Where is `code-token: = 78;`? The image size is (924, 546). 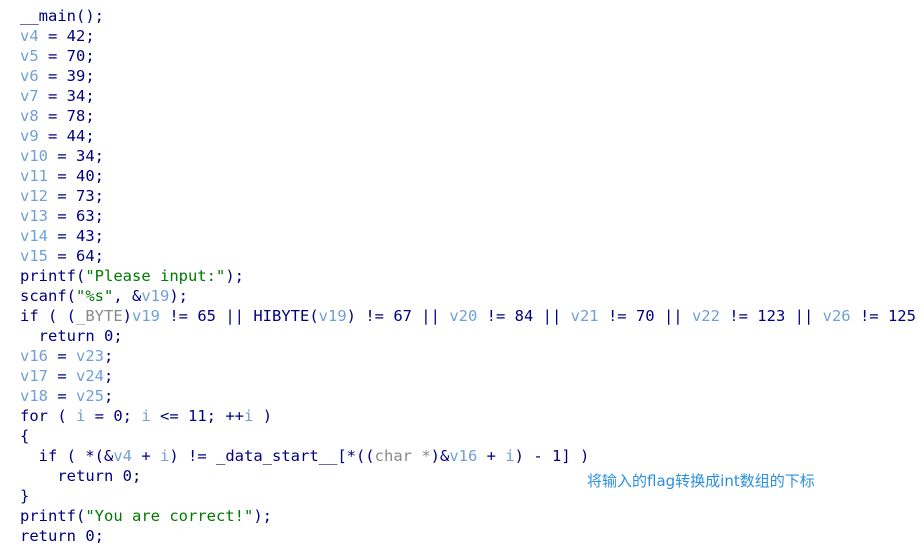
code-token: = 78; is located at coordinates (66, 116).